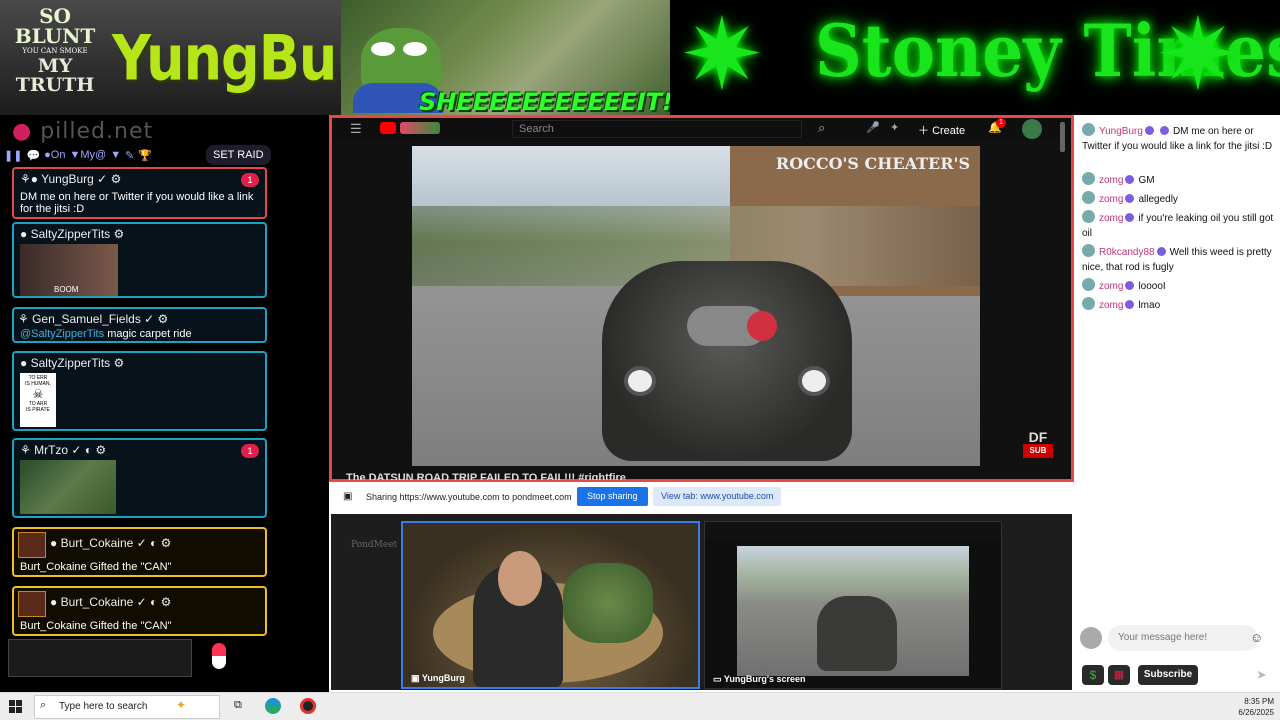  Describe the element at coordinates (1093, 675) in the screenshot. I see `dollar-icon: $` at that location.